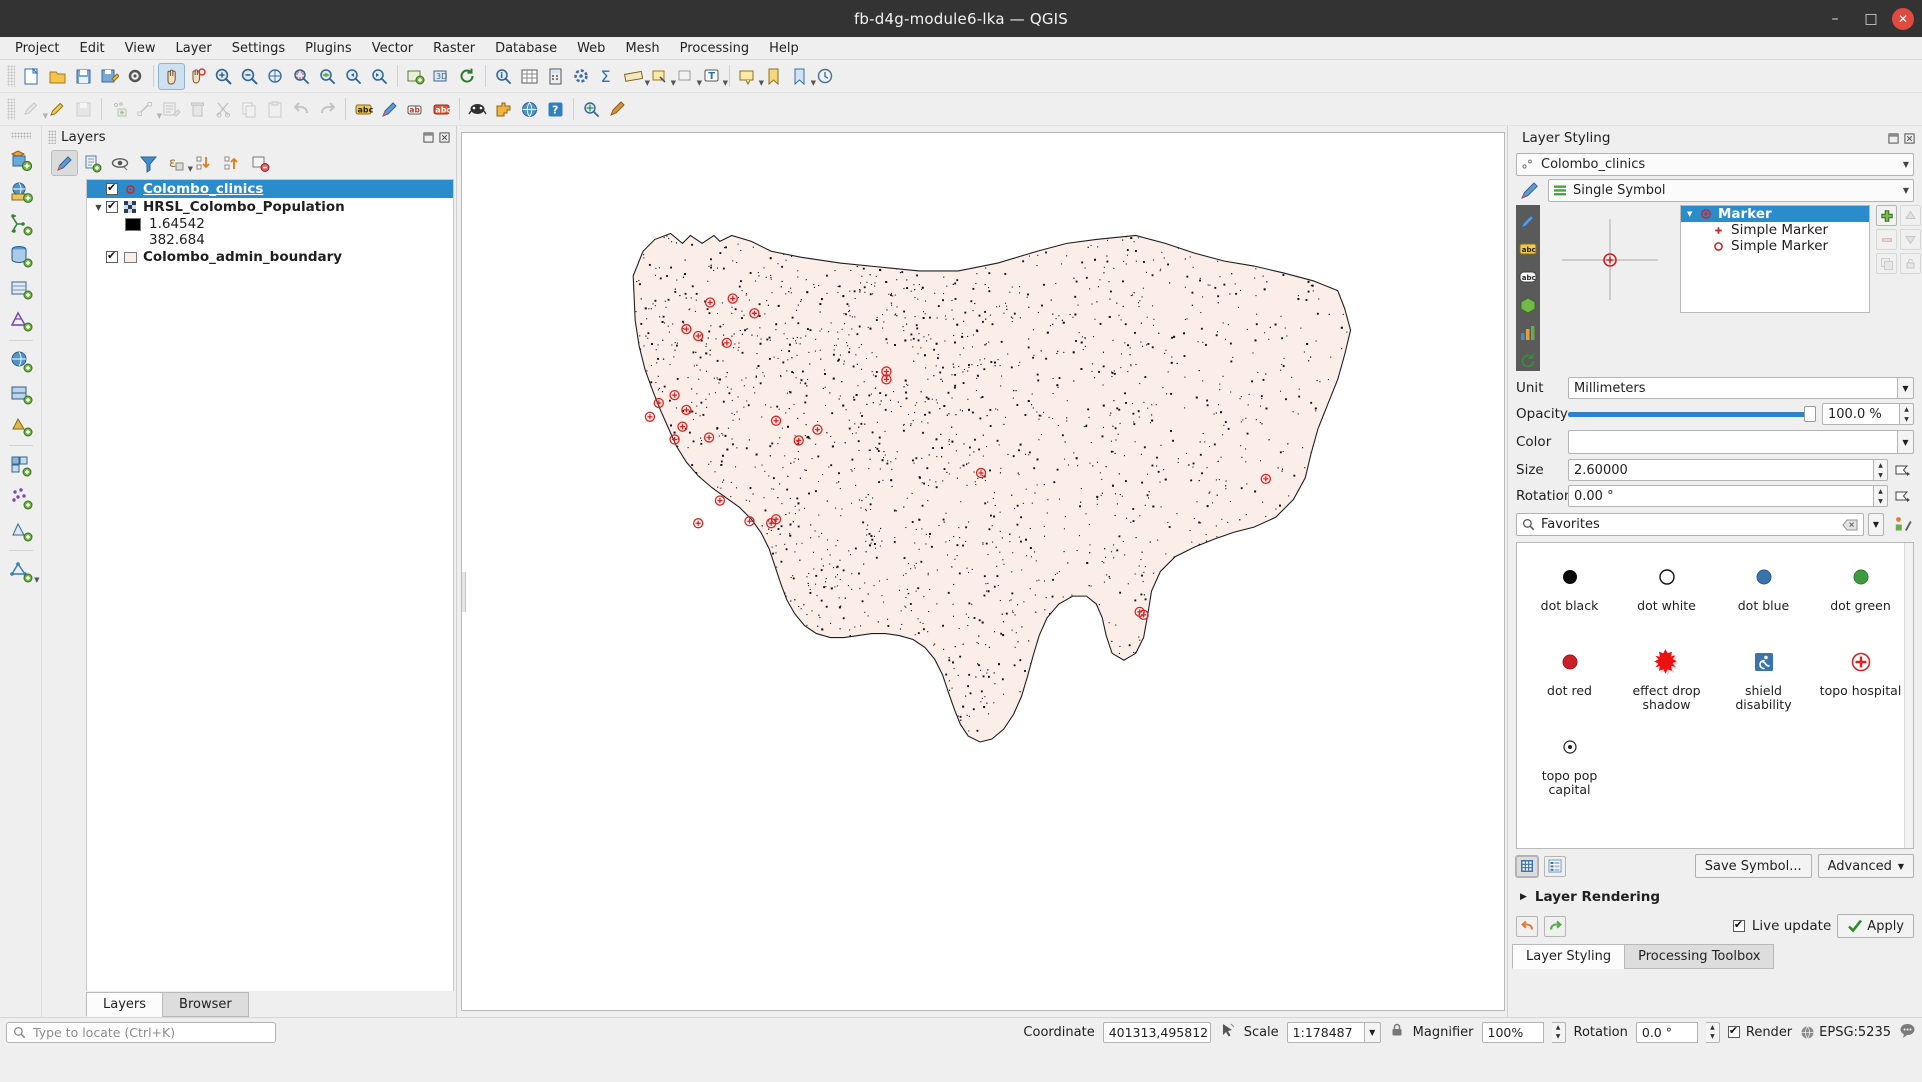 Image resolution: width=1922 pixels, height=1082 pixels. What do you see at coordinates (52, 137) in the screenshot?
I see `layers-panel-grip` at bounding box center [52, 137].